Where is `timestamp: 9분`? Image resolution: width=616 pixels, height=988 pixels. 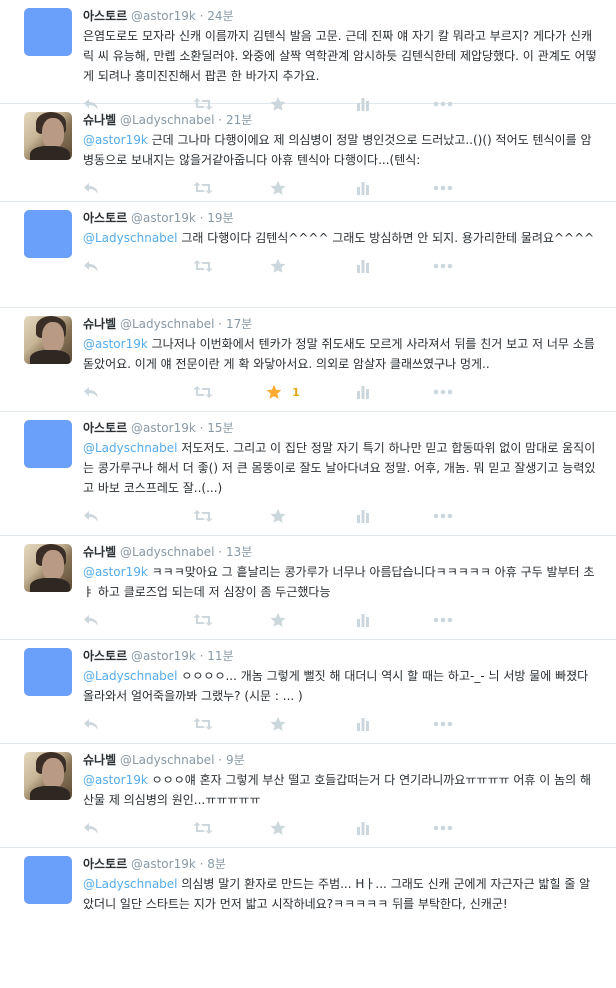 timestamp: 9분 is located at coordinates (235, 760).